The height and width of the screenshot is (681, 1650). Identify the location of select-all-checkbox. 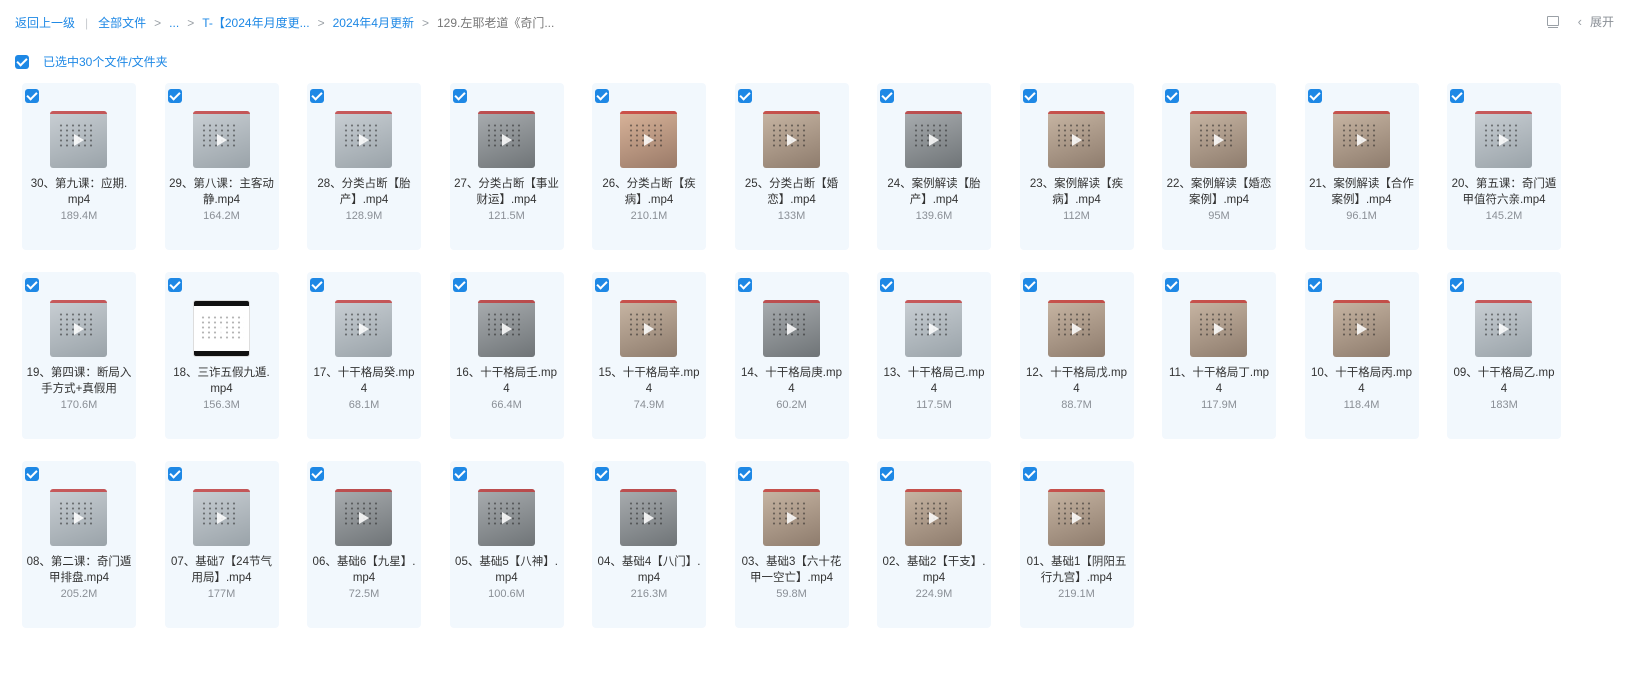
(22, 61).